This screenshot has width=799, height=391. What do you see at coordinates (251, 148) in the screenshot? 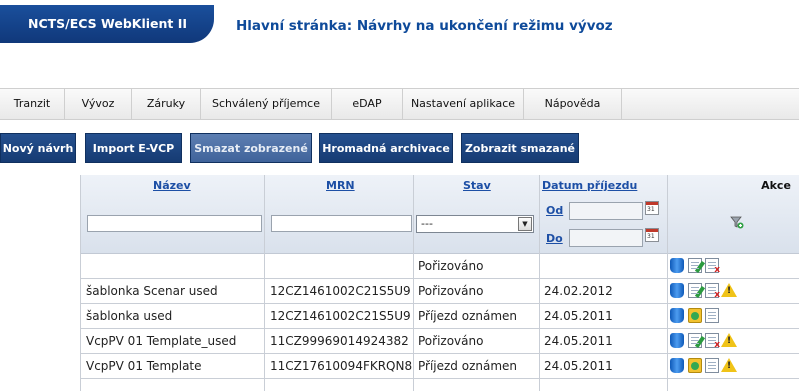
I see `delete-shown-button: Smazat zobrazené` at bounding box center [251, 148].